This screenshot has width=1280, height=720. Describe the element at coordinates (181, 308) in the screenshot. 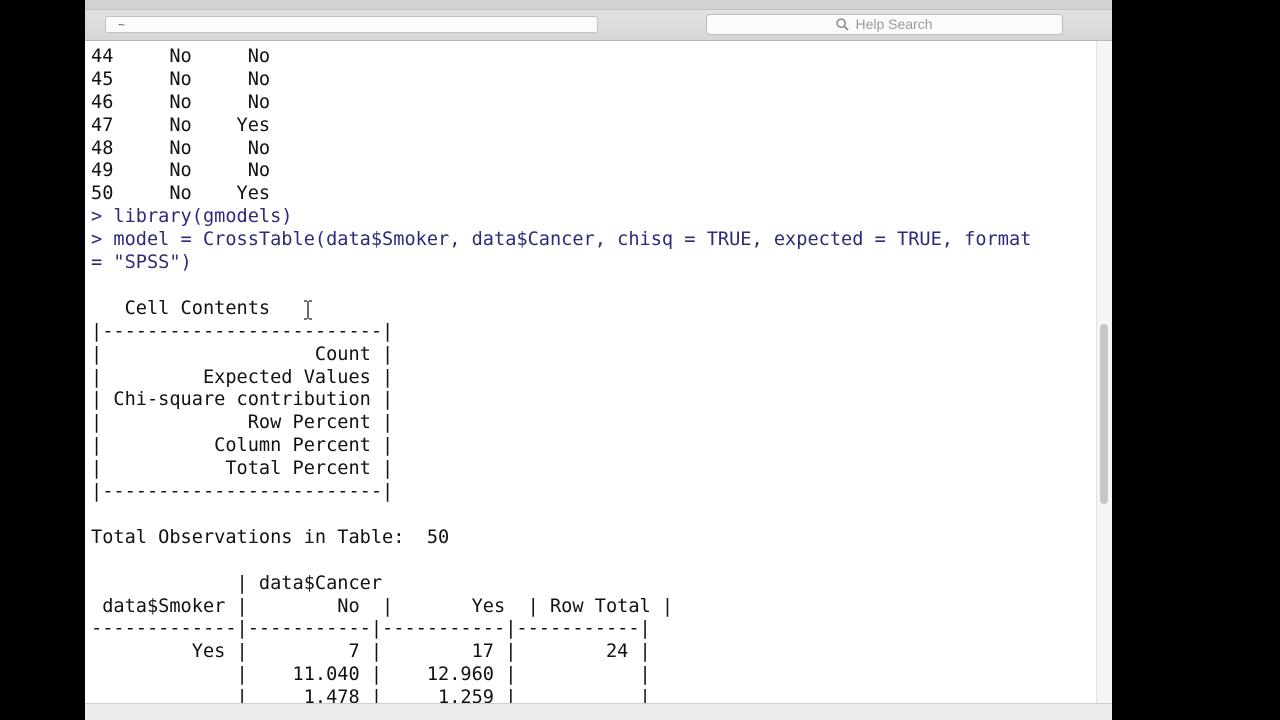

I see `console-output-line: Cell Contents` at that location.